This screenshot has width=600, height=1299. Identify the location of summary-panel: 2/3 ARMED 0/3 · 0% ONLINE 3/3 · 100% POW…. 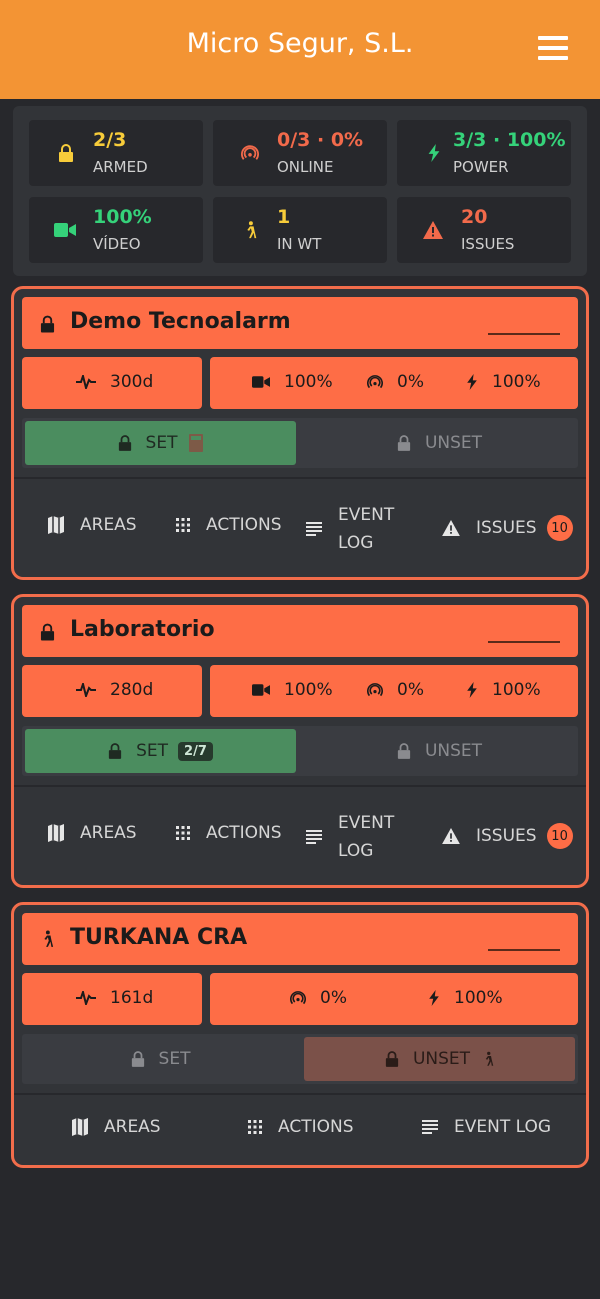
(300, 191).